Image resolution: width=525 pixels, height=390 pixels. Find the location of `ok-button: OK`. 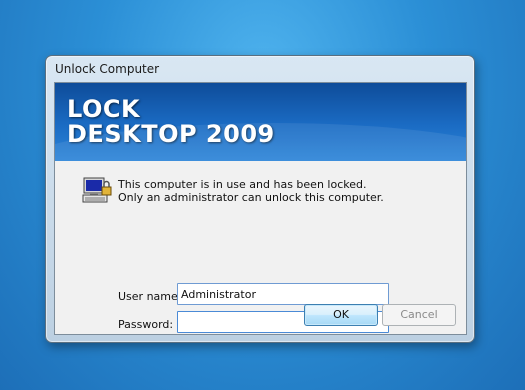

ok-button: OK is located at coordinates (341, 315).